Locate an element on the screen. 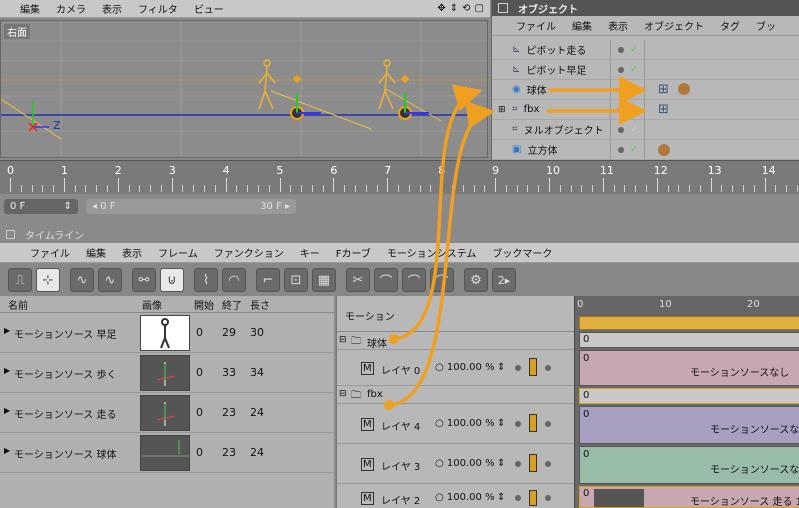 This screenshot has width=799, height=508. preview-range-bar is located at coordinates (689, 323).